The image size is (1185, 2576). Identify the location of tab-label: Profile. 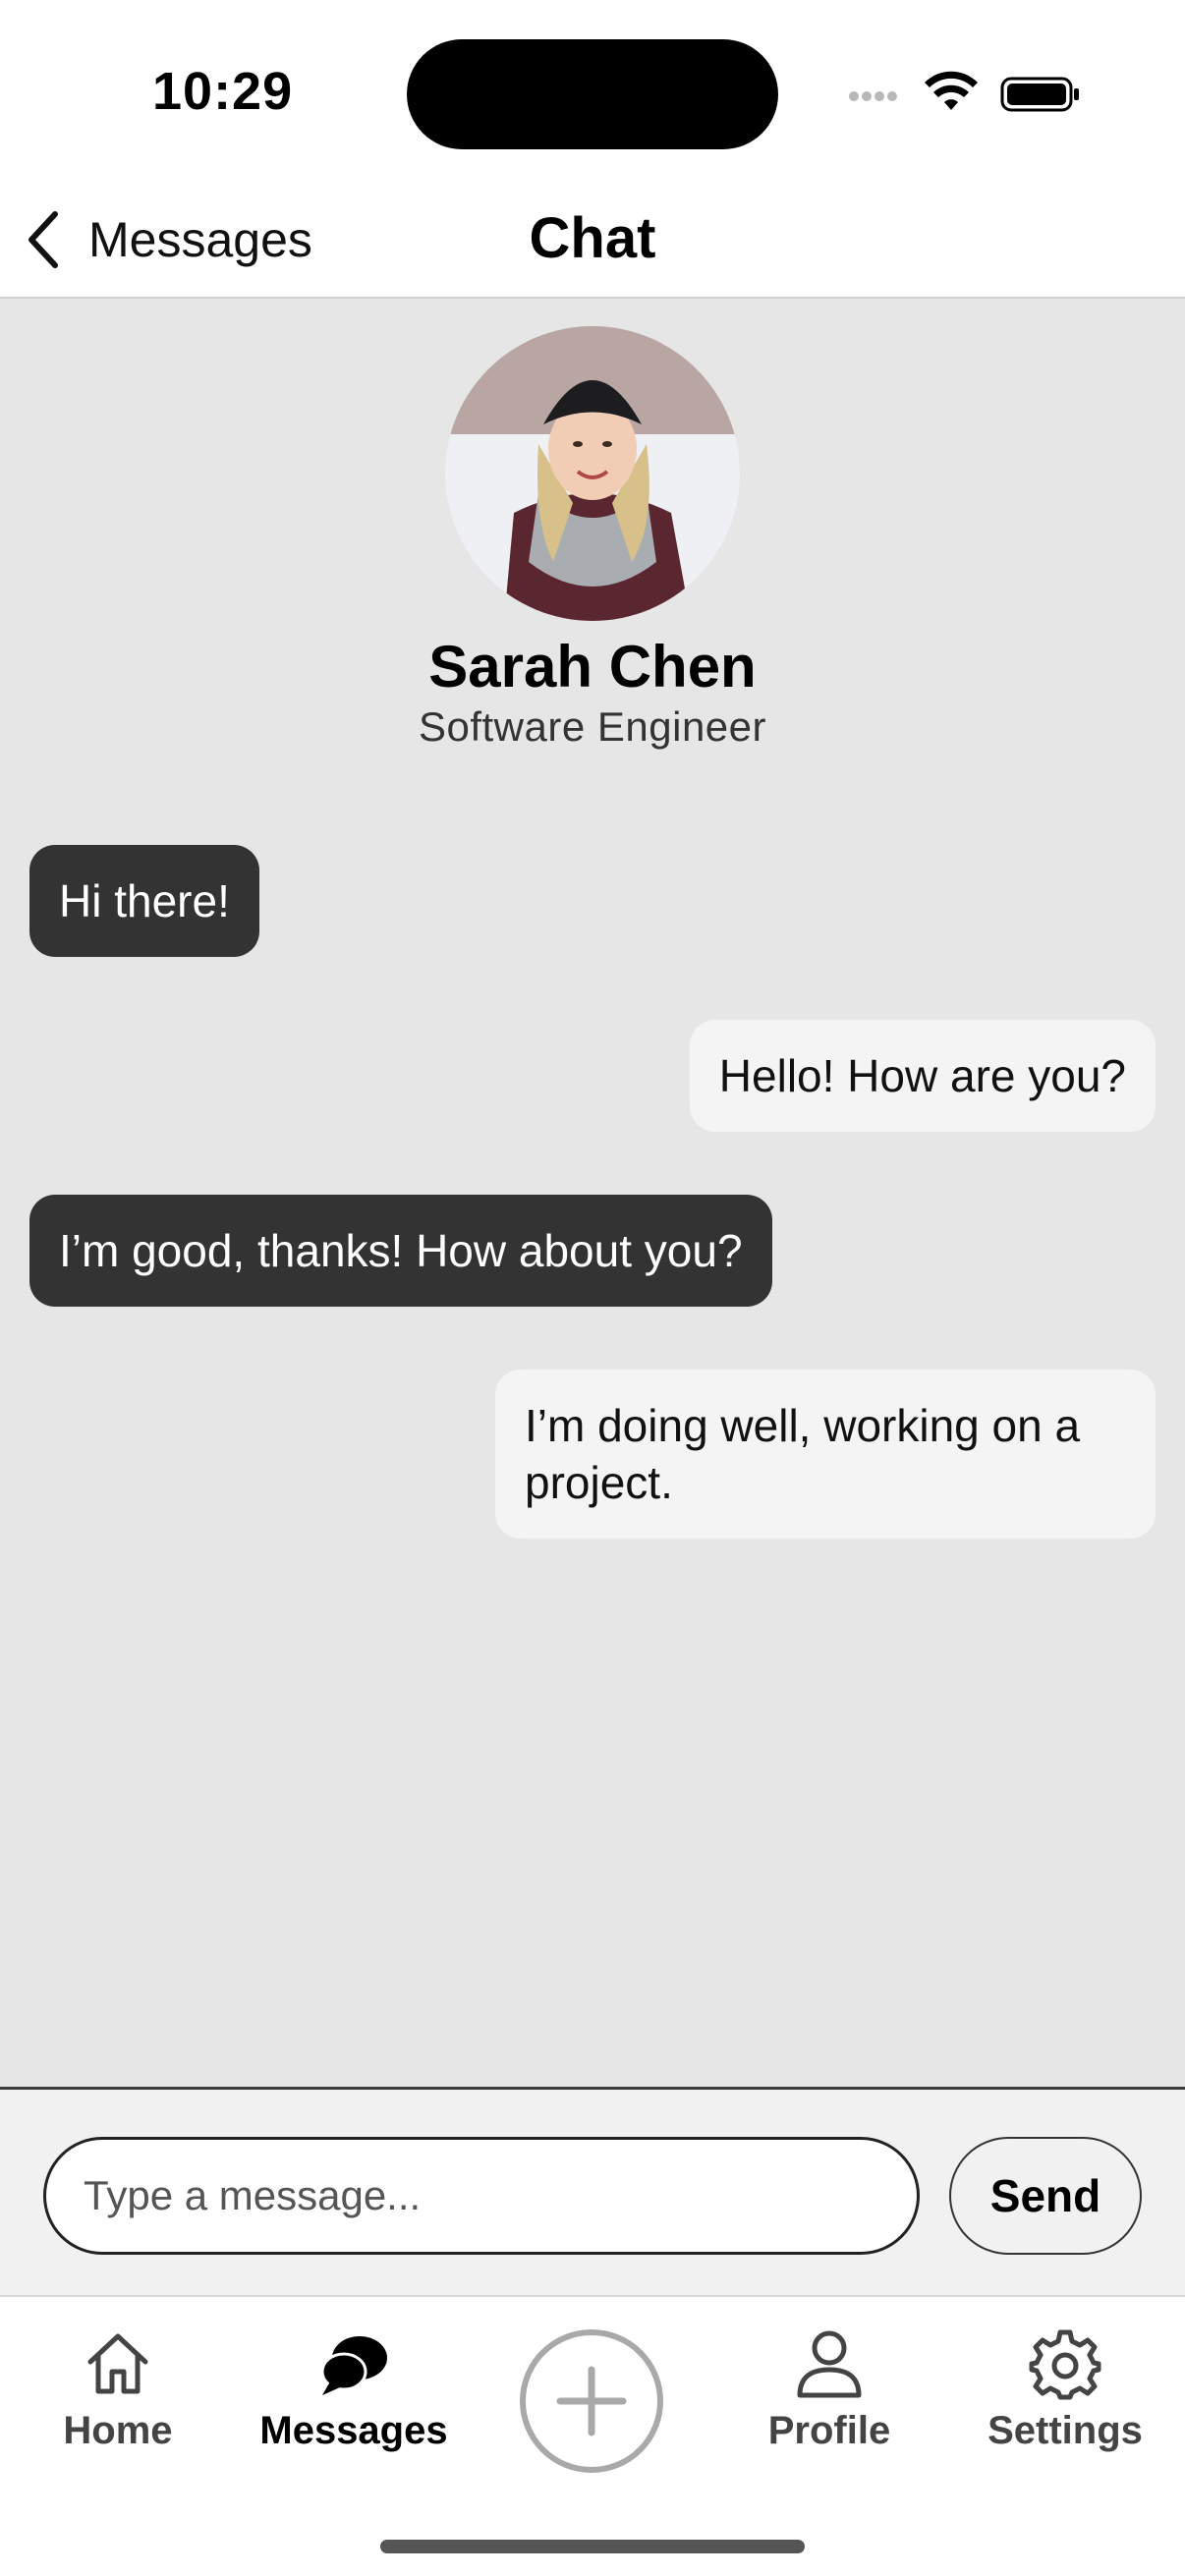
(829, 2430).